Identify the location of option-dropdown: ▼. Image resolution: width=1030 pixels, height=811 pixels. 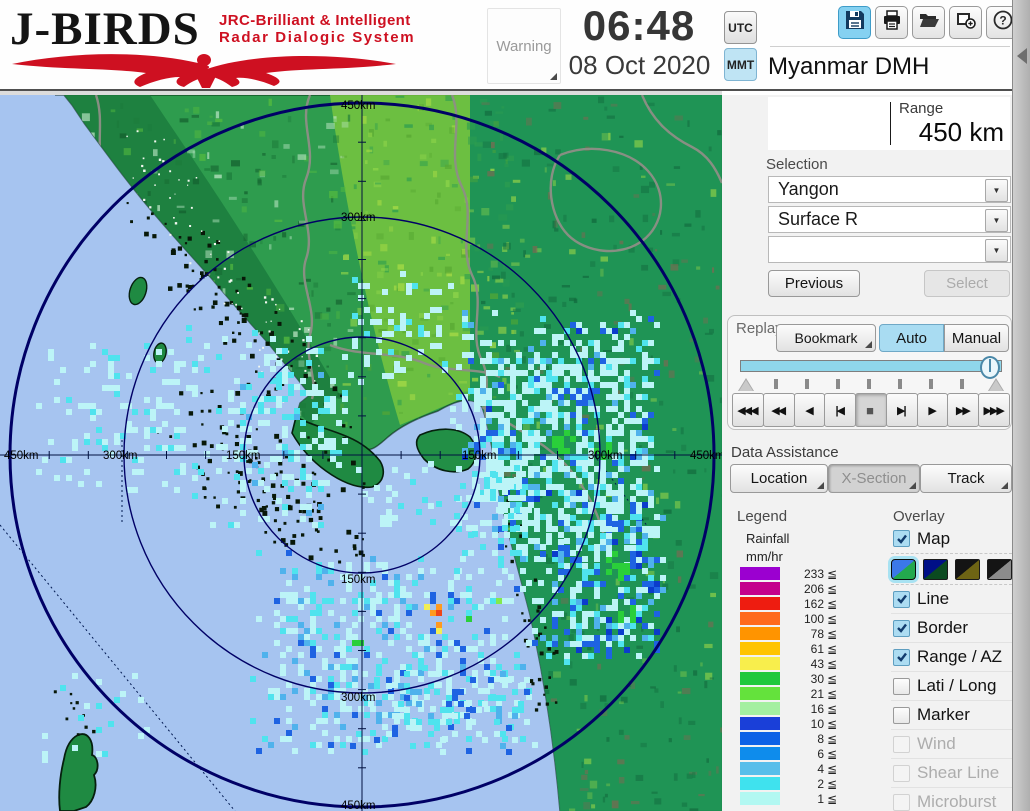
(889, 249).